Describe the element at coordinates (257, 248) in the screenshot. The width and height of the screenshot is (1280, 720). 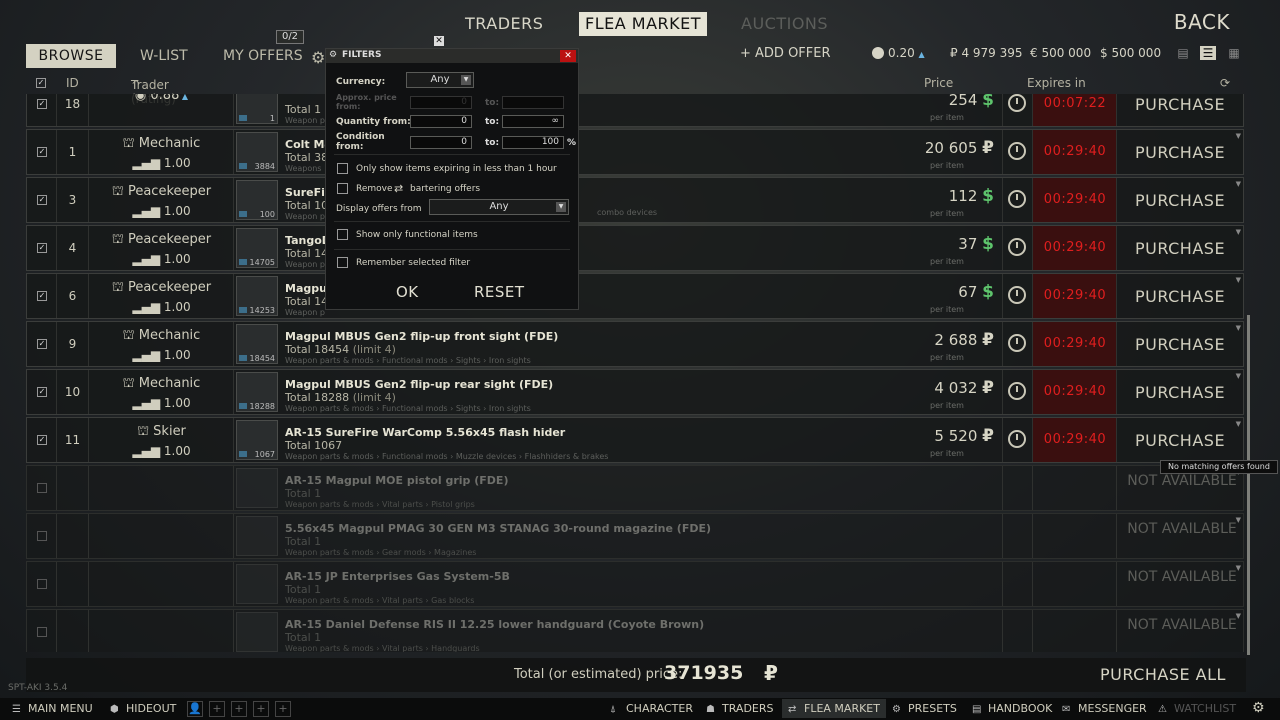
I see `item-thumbnail: 14705` at that location.